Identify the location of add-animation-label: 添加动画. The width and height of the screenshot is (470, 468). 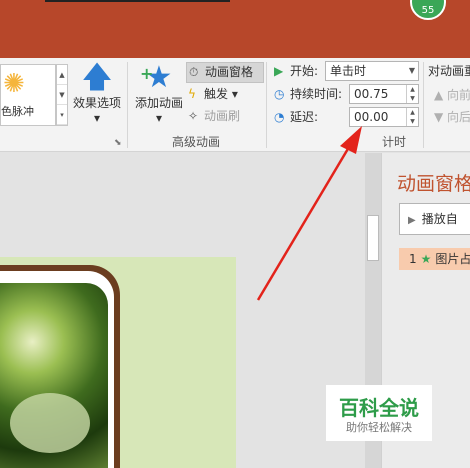
(158, 103).